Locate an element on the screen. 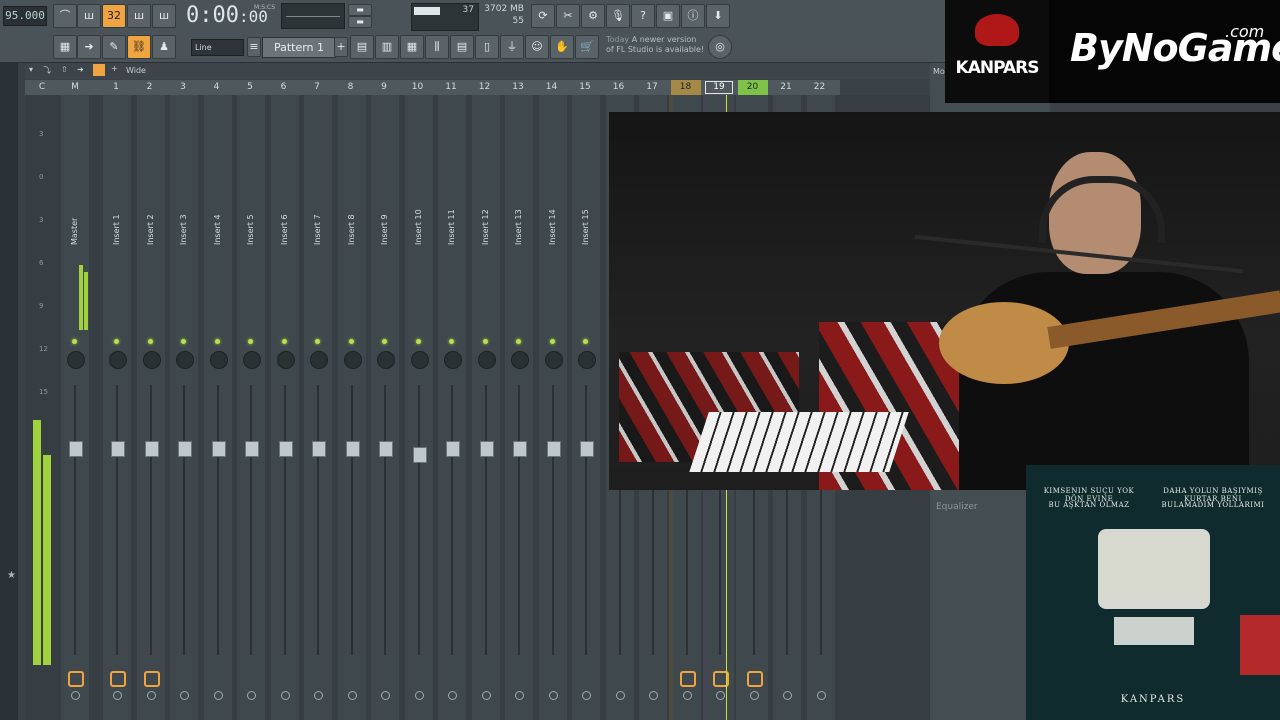 The width and height of the screenshot is (1280, 720). pattern-selector: Pattern 1 is located at coordinates (299, 47).